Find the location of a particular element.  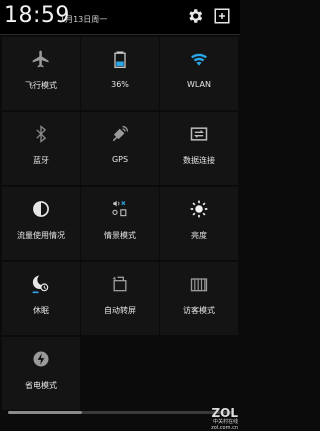

tile-label: 数据连接 is located at coordinates (199, 160).